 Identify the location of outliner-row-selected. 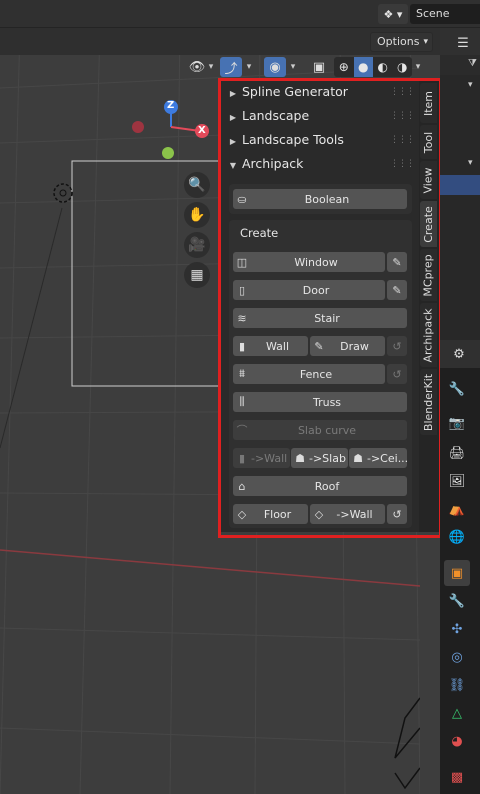
(460, 185).